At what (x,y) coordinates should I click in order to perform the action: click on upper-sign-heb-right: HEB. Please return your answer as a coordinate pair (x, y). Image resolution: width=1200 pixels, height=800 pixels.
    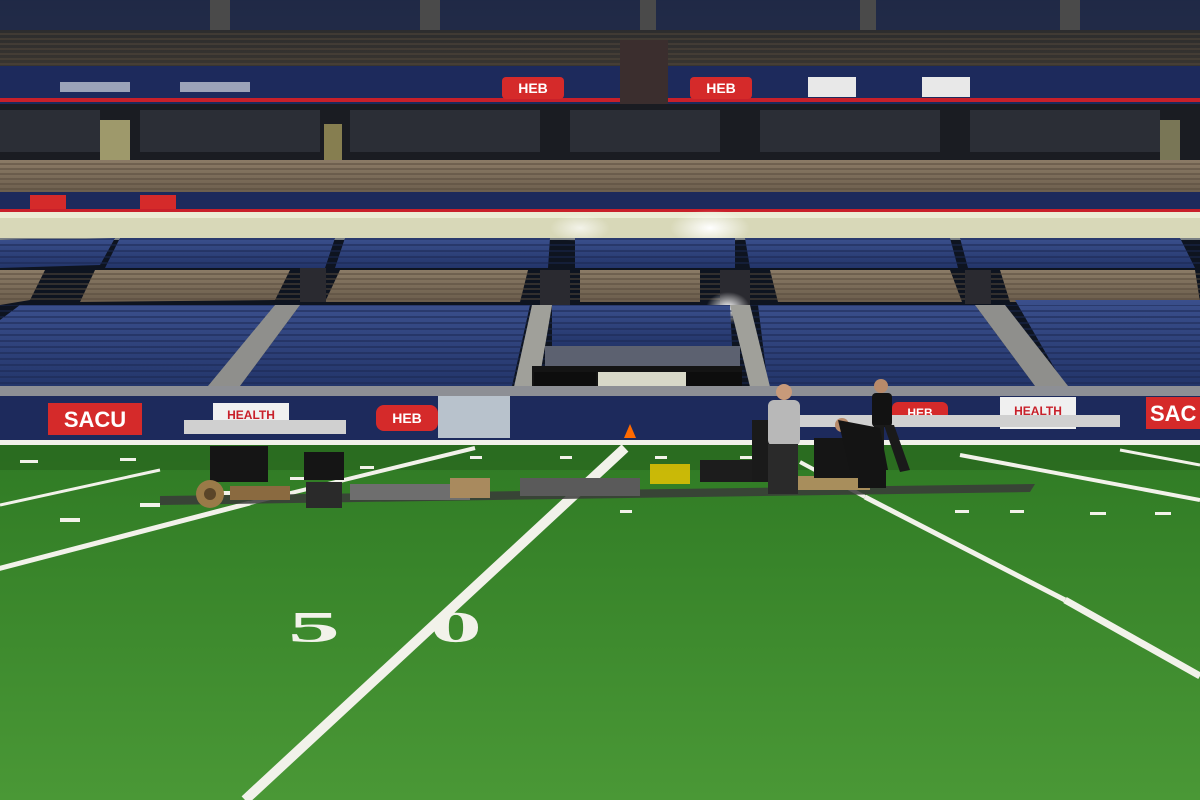
    Looking at the image, I should click on (721, 88).